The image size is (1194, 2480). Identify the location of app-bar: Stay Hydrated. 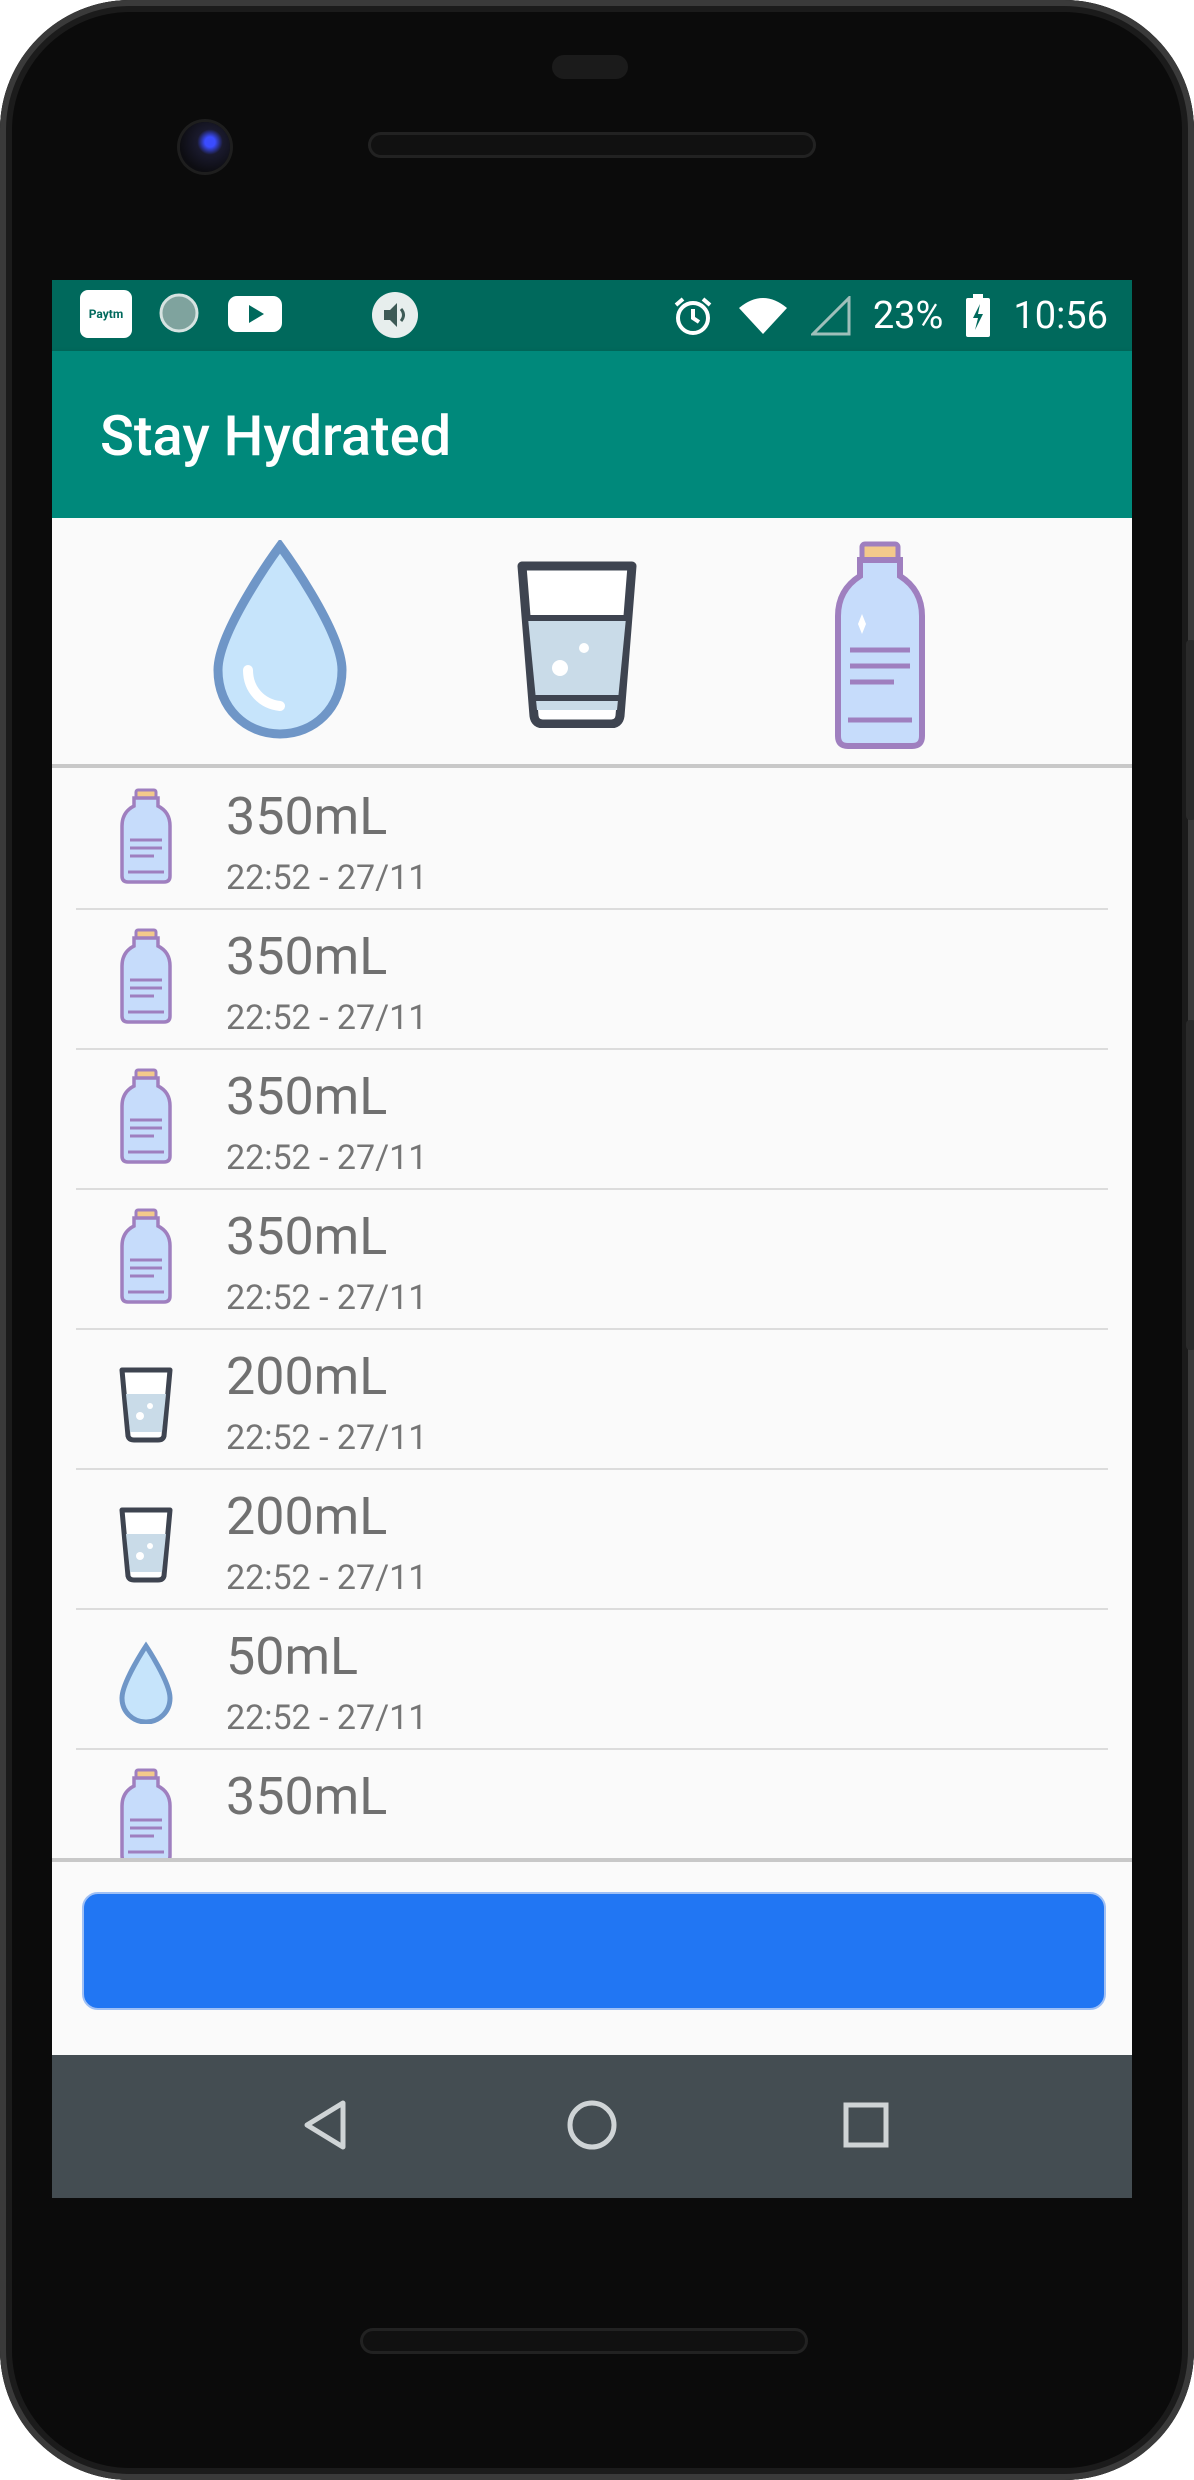
(592, 434).